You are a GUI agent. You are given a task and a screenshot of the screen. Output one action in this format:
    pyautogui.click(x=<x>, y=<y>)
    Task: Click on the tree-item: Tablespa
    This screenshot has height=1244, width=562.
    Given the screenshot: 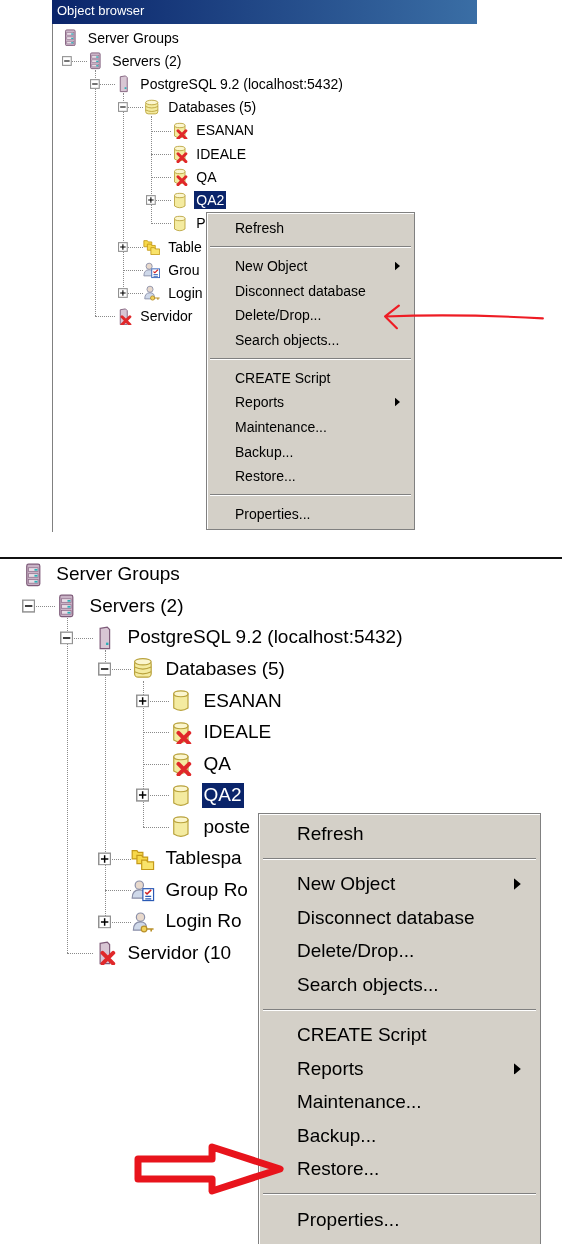 What is the action you would take?
    pyautogui.click(x=203, y=858)
    